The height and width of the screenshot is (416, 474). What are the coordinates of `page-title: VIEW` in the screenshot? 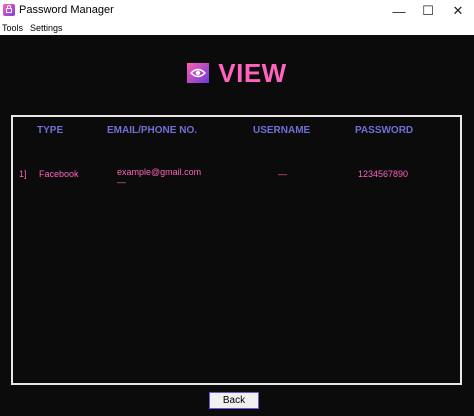 It's located at (252, 72).